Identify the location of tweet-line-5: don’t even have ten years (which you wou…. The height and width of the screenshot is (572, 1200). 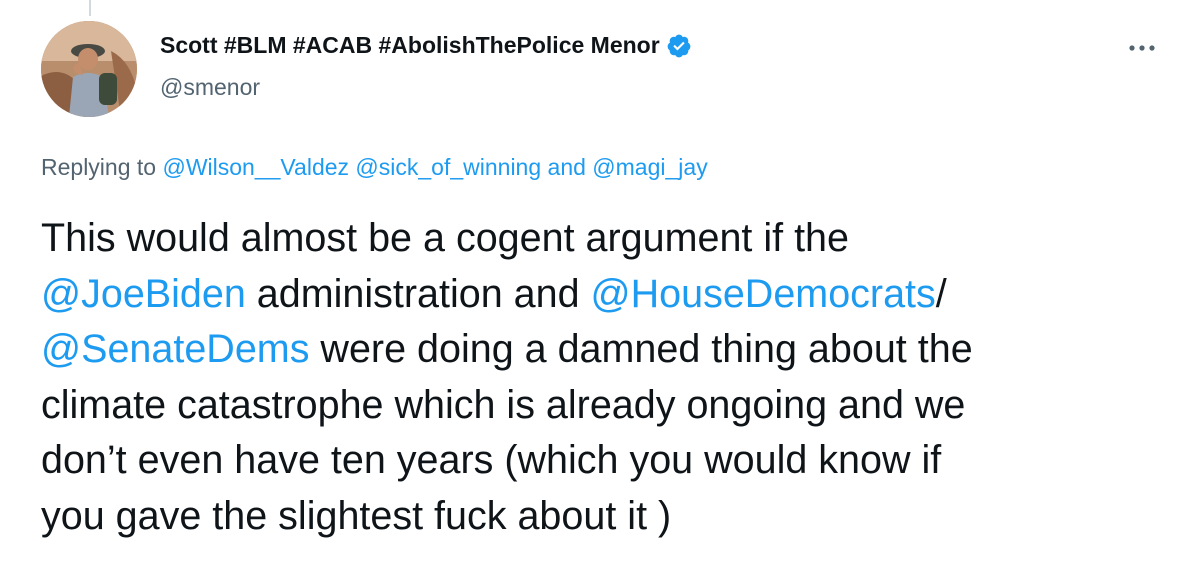
(491, 460).